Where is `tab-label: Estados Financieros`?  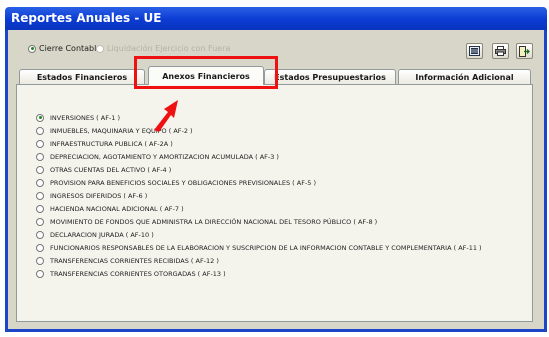
tab-label: Estados Financieros is located at coordinates (82, 77).